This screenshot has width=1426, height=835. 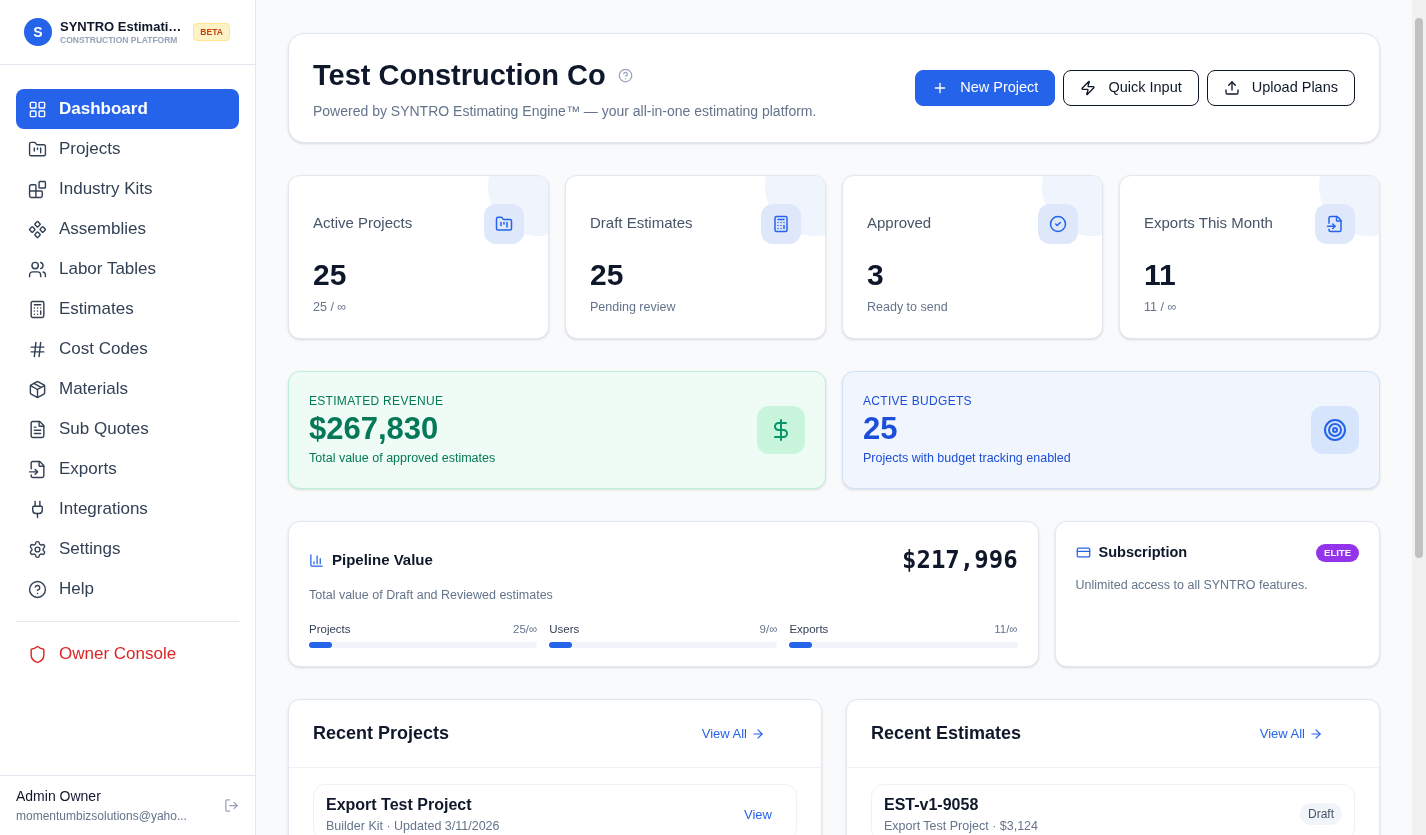 What do you see at coordinates (127, 429) in the screenshot?
I see `nav-item: Sub Quotes` at bounding box center [127, 429].